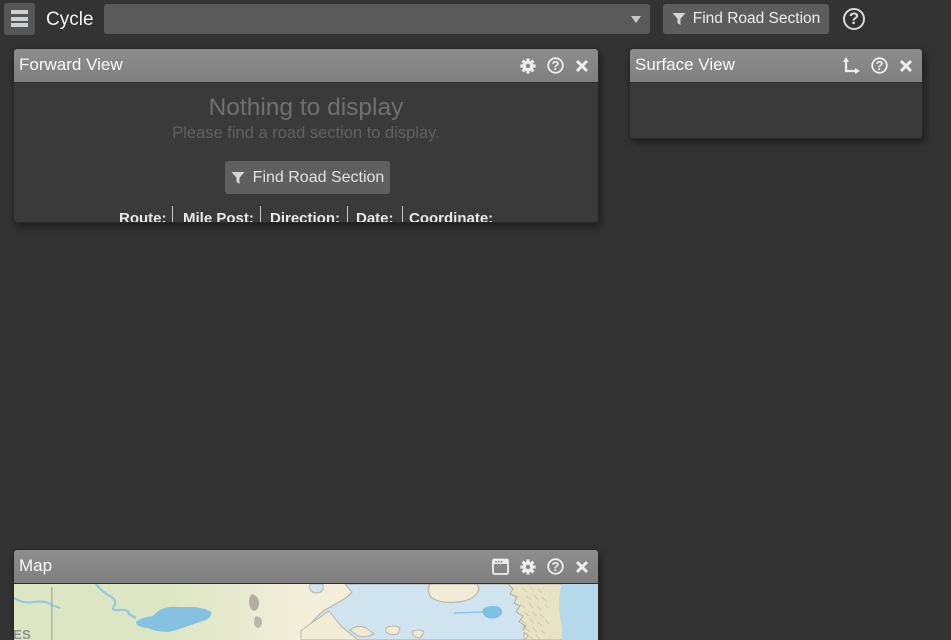  What do you see at coordinates (22, 633) in the screenshot?
I see `svg-text: ES` at bounding box center [22, 633].